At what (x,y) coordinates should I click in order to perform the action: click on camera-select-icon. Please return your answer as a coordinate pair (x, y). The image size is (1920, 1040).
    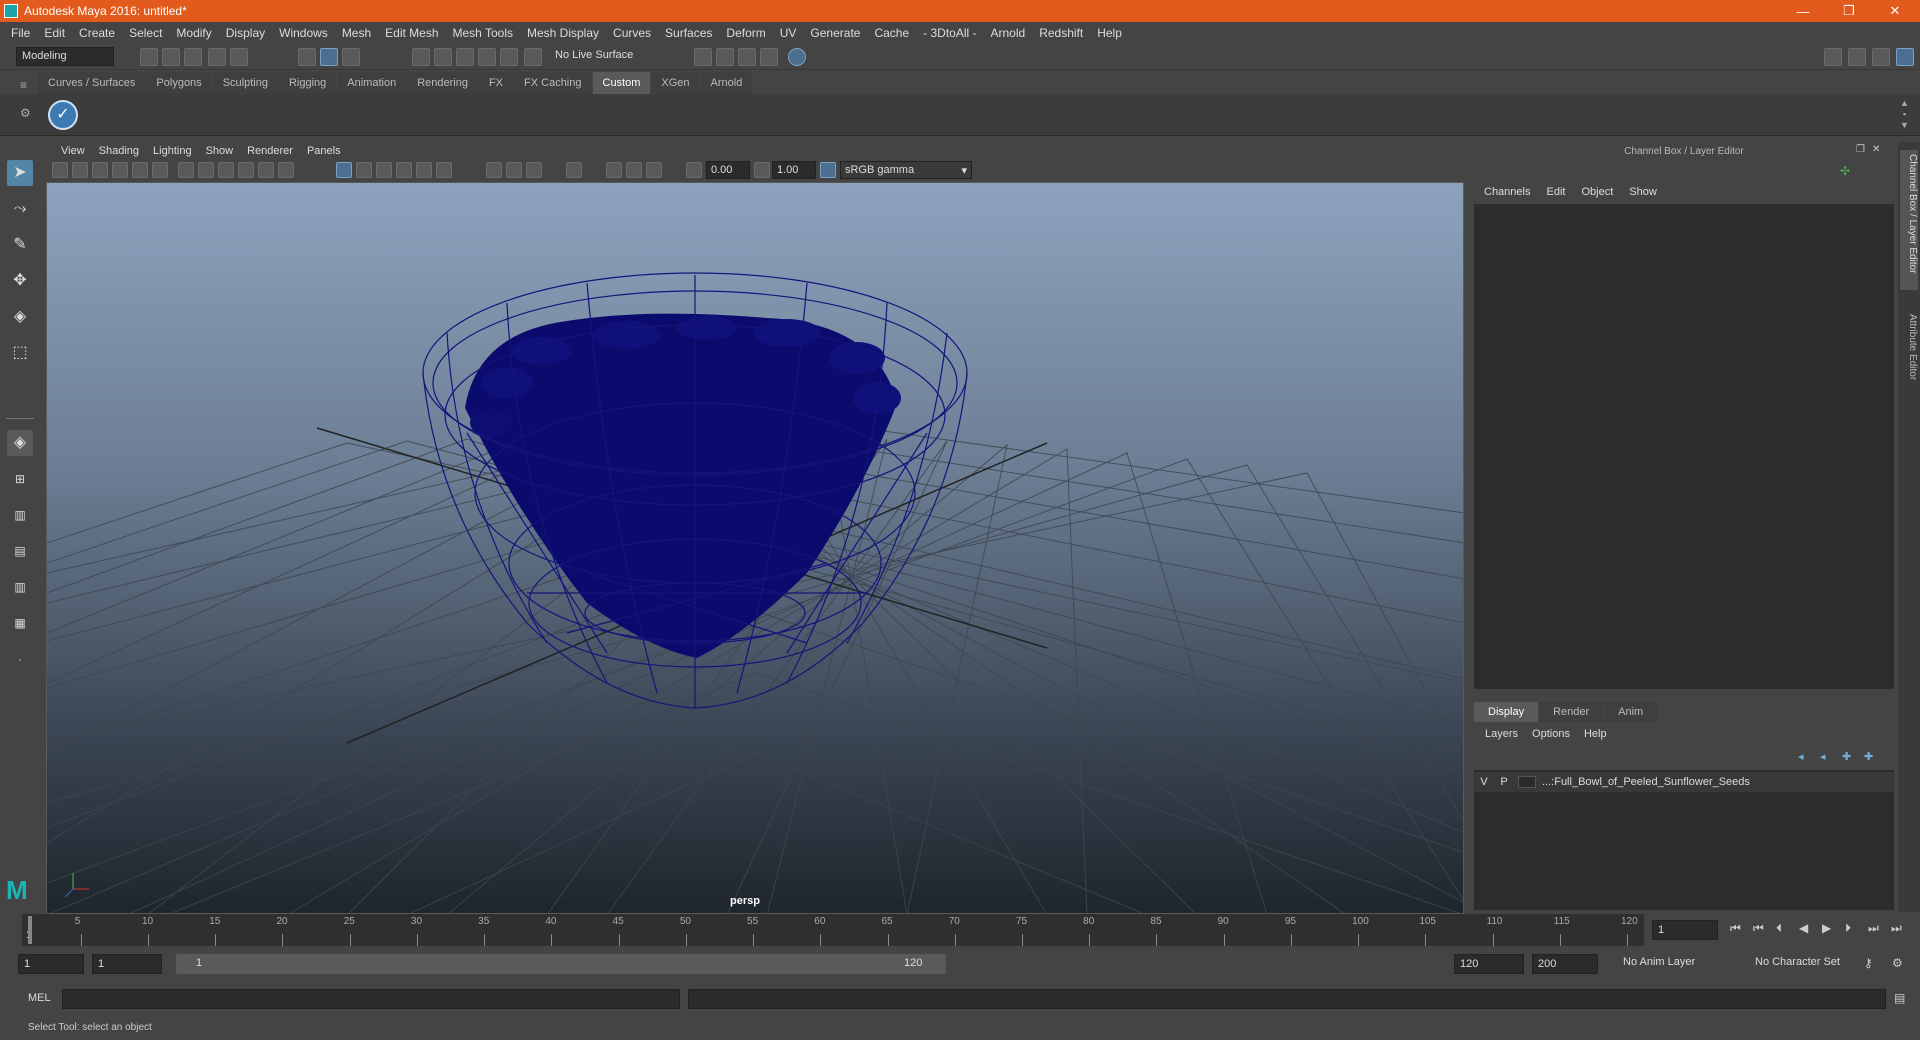
    Looking at the image, I should click on (60, 170).